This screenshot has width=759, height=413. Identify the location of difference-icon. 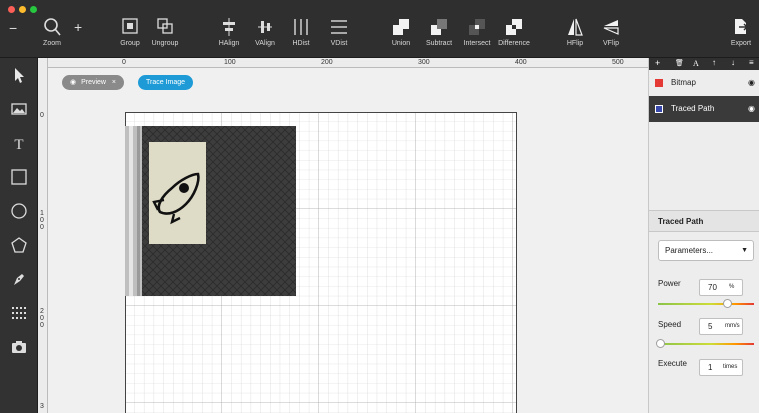
(514, 27).